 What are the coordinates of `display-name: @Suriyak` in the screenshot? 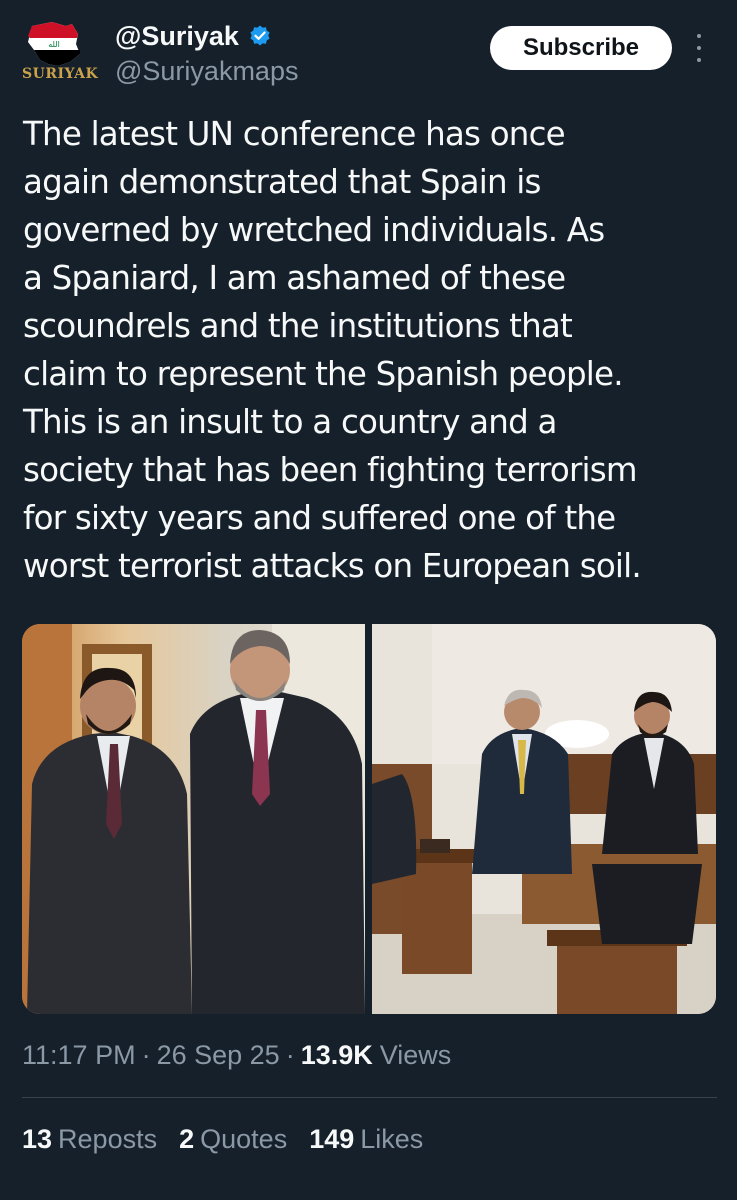 It's located at (177, 36).